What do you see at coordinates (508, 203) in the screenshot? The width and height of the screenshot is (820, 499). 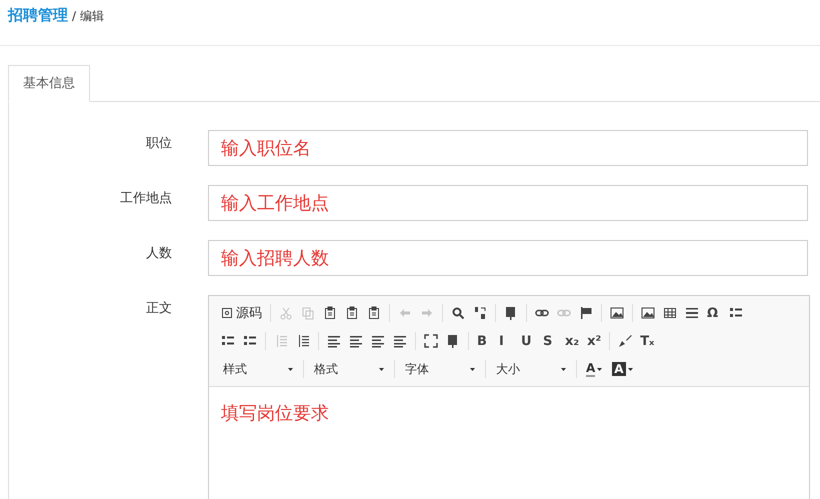 I see `input-field: 输入工作地点` at bounding box center [508, 203].